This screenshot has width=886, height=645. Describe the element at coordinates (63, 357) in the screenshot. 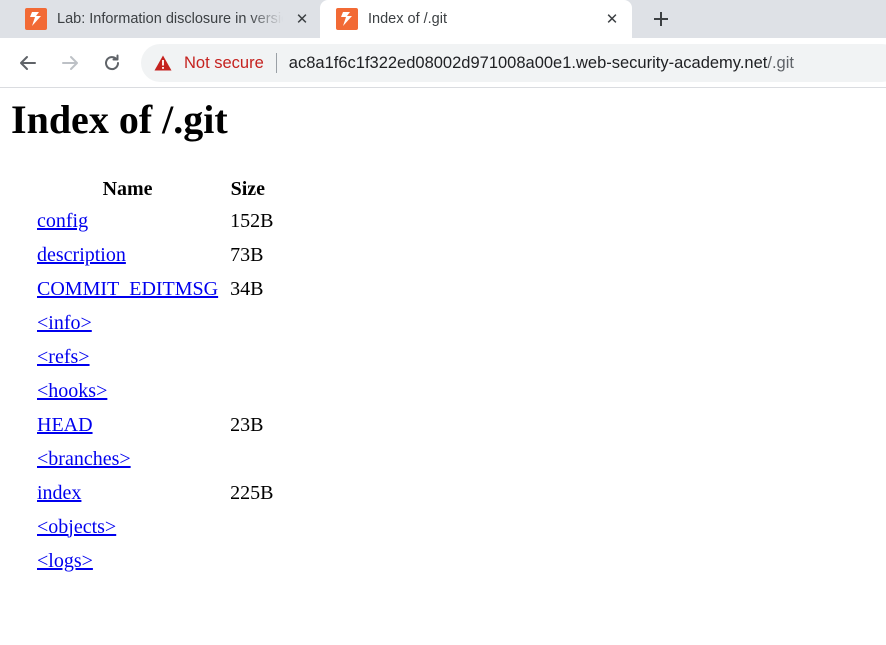

I see `file-link: <refs>` at that location.